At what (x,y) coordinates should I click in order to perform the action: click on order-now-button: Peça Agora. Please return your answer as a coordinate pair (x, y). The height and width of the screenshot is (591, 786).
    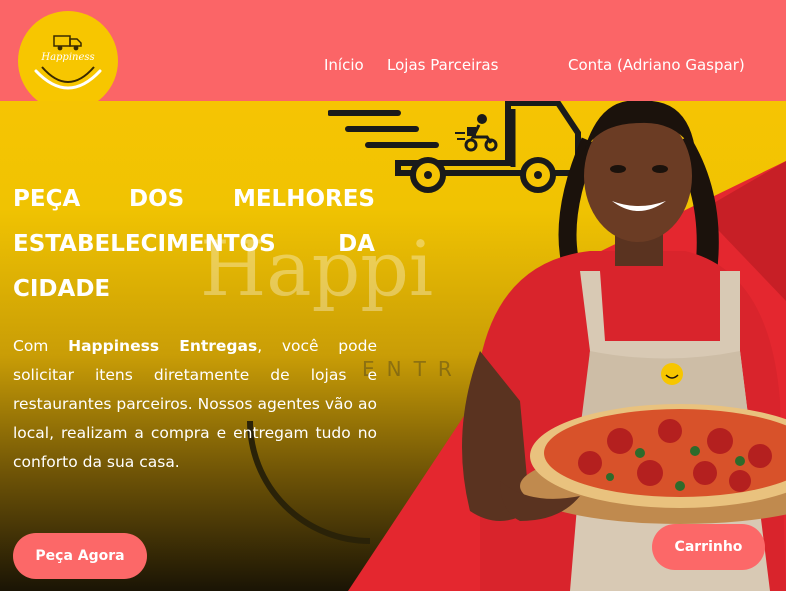
    Looking at the image, I should click on (80, 556).